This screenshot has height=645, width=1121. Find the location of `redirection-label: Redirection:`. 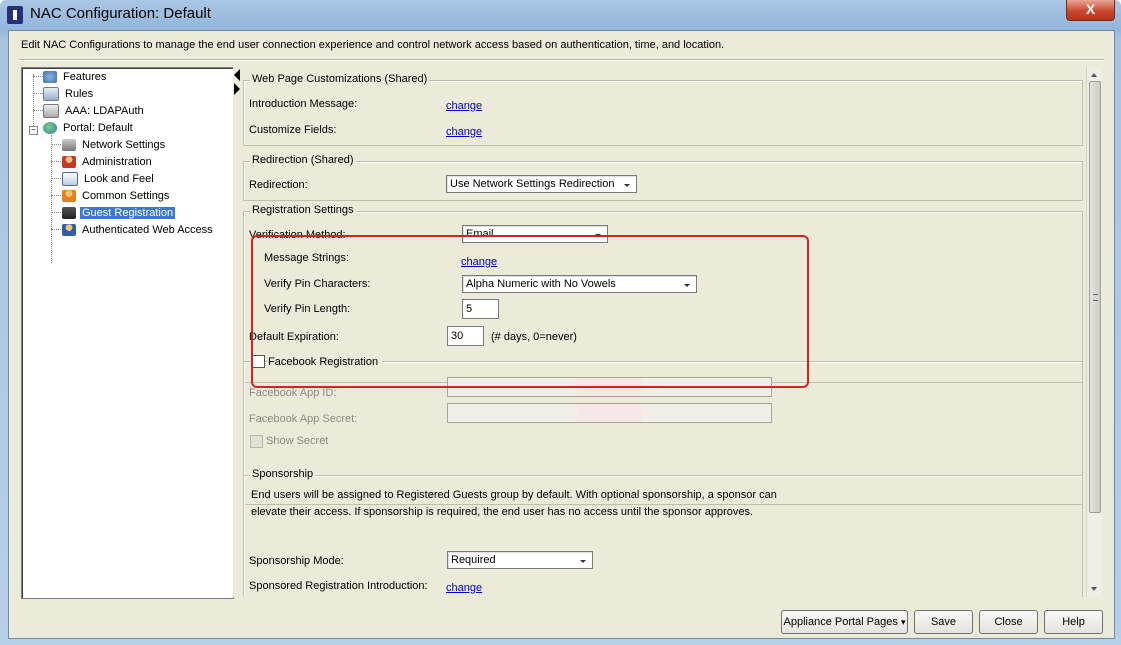

redirection-label: Redirection: is located at coordinates (278, 185).